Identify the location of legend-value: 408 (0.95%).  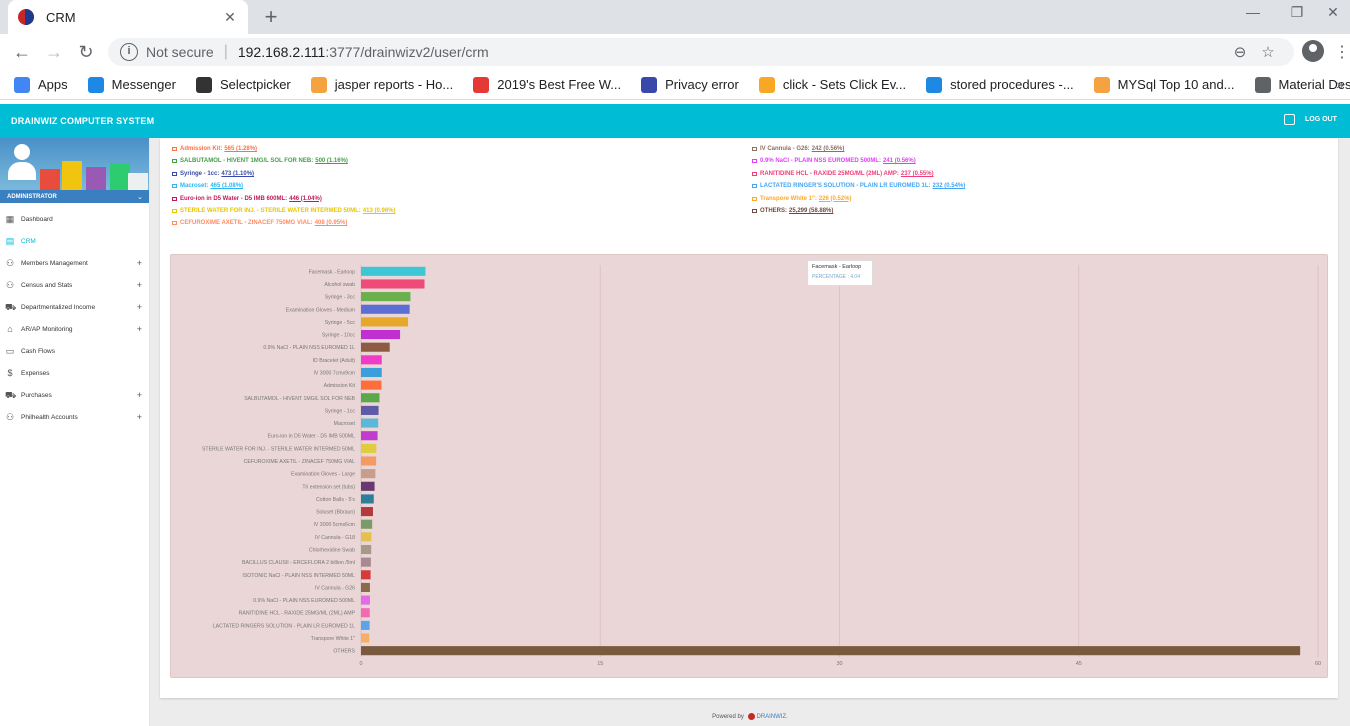
(331, 223).